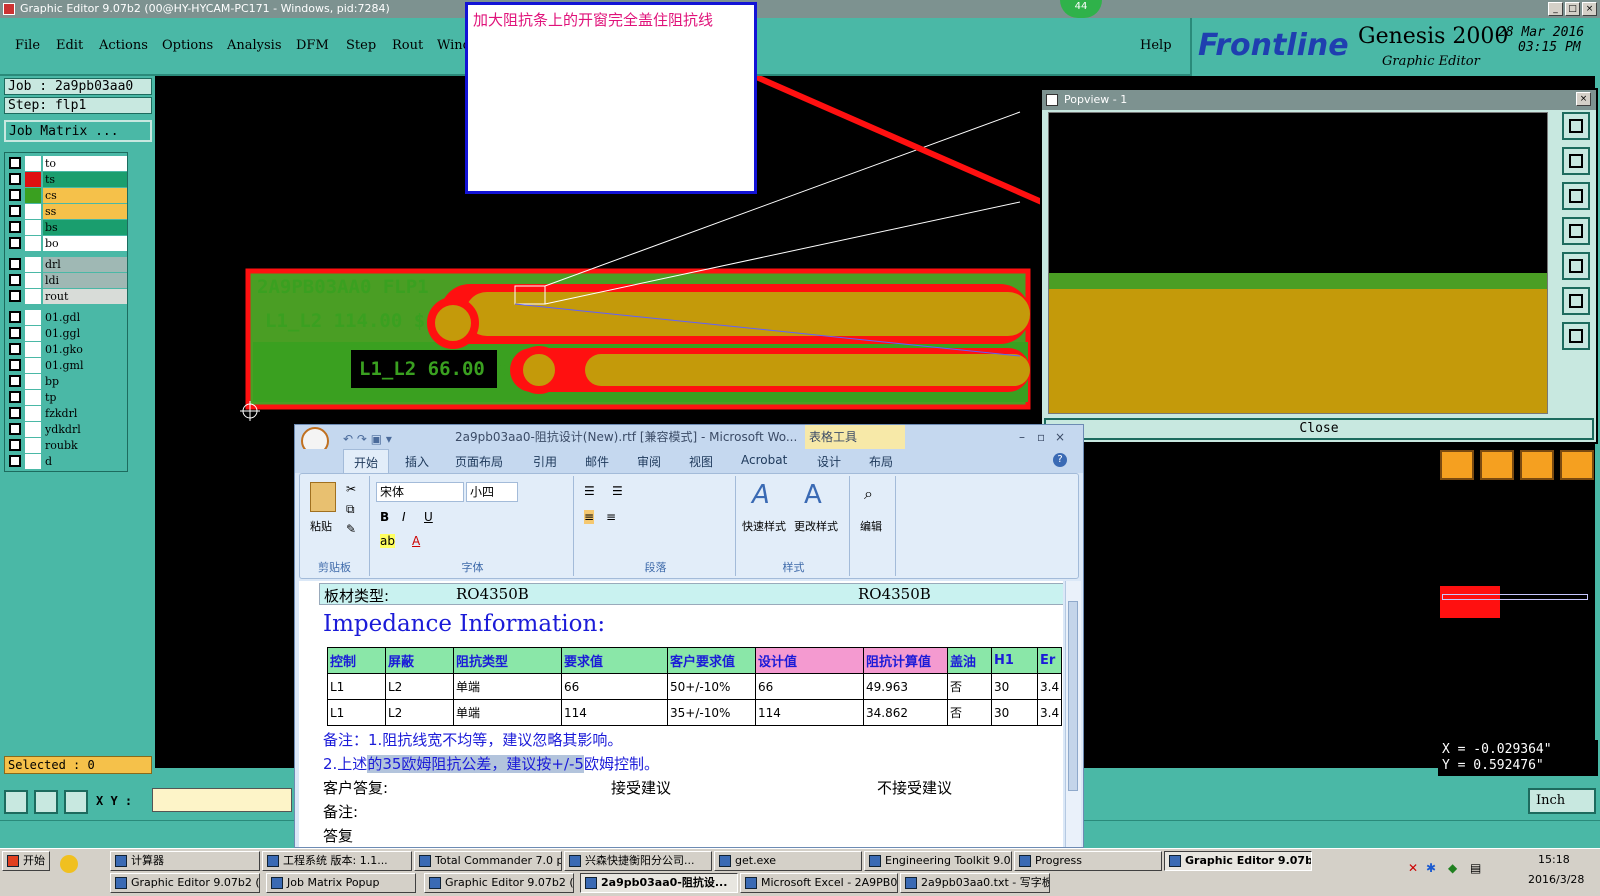 The width and height of the screenshot is (1600, 896). Describe the element at coordinates (67, 179) in the screenshot. I see `layer-row-ts: ts` at that location.